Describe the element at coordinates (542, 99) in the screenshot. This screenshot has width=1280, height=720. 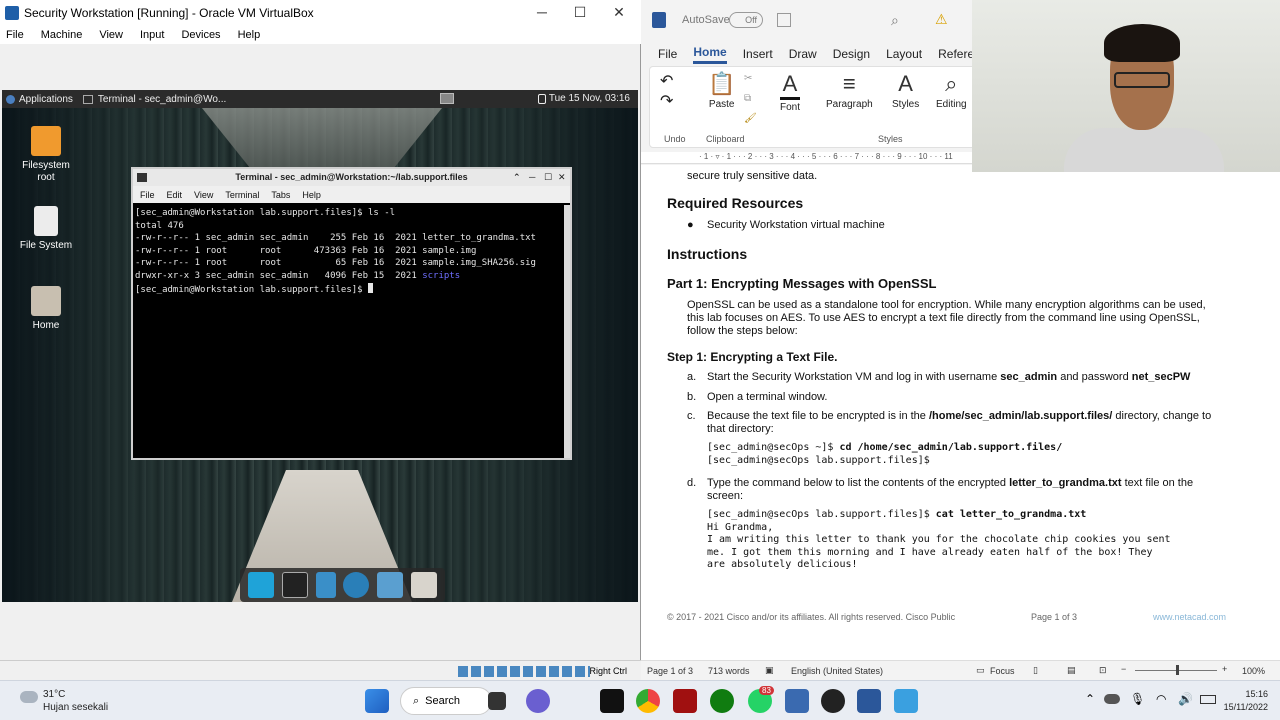
I see `lock-icon` at that location.